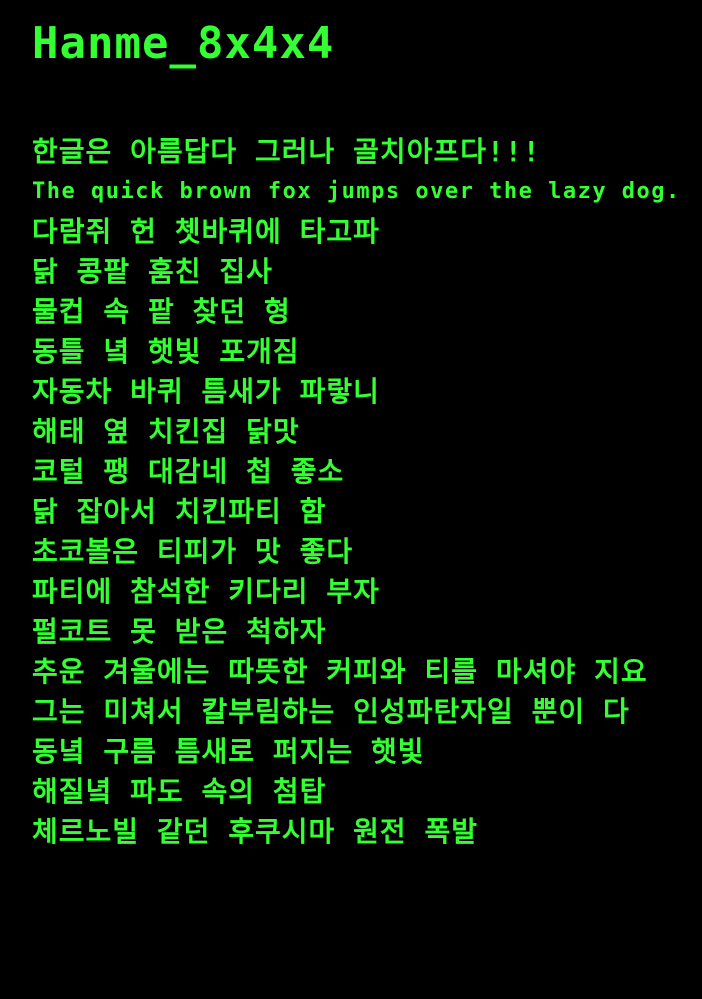 This screenshot has width=702, height=999. I want to click on specimen-line: 해질녘 파도 속의 첨탑, so click(179, 791).